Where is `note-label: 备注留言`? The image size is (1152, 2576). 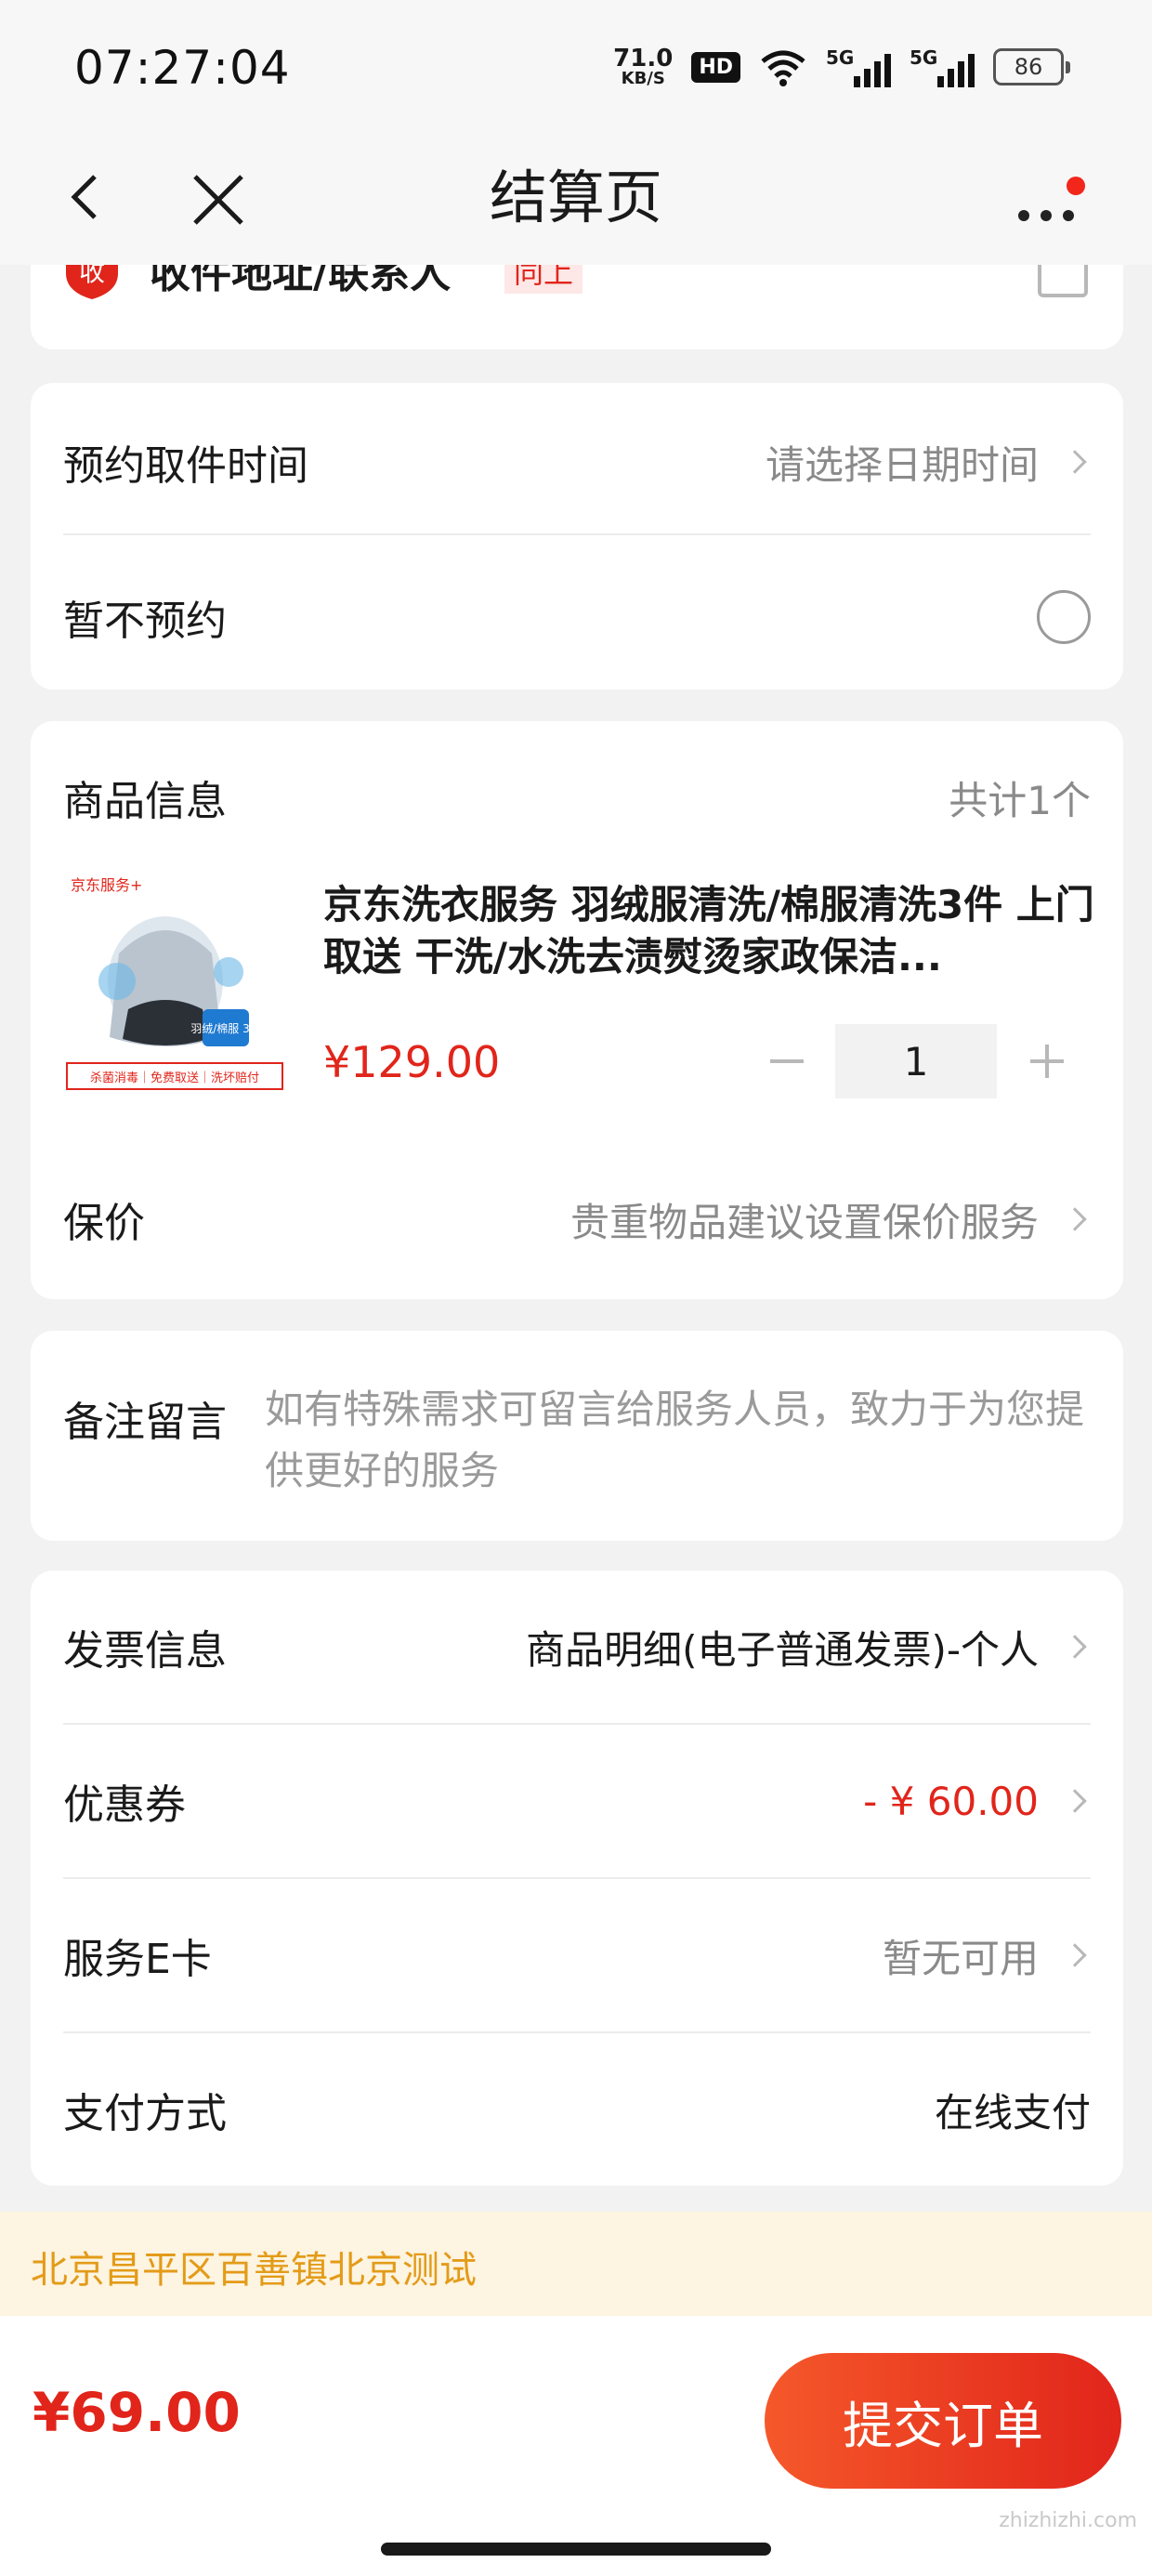
note-label: 备注留言 is located at coordinates (145, 1422).